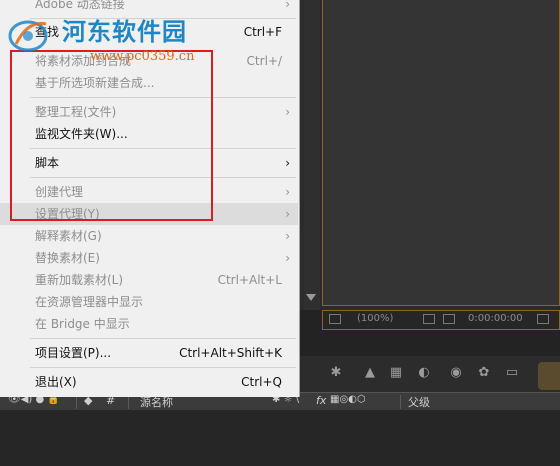 This screenshot has width=560, height=466. I want to click on menu-item-project-settings: 项目设置(P)... Ctrl+Alt+Shift+K, so click(149, 353).